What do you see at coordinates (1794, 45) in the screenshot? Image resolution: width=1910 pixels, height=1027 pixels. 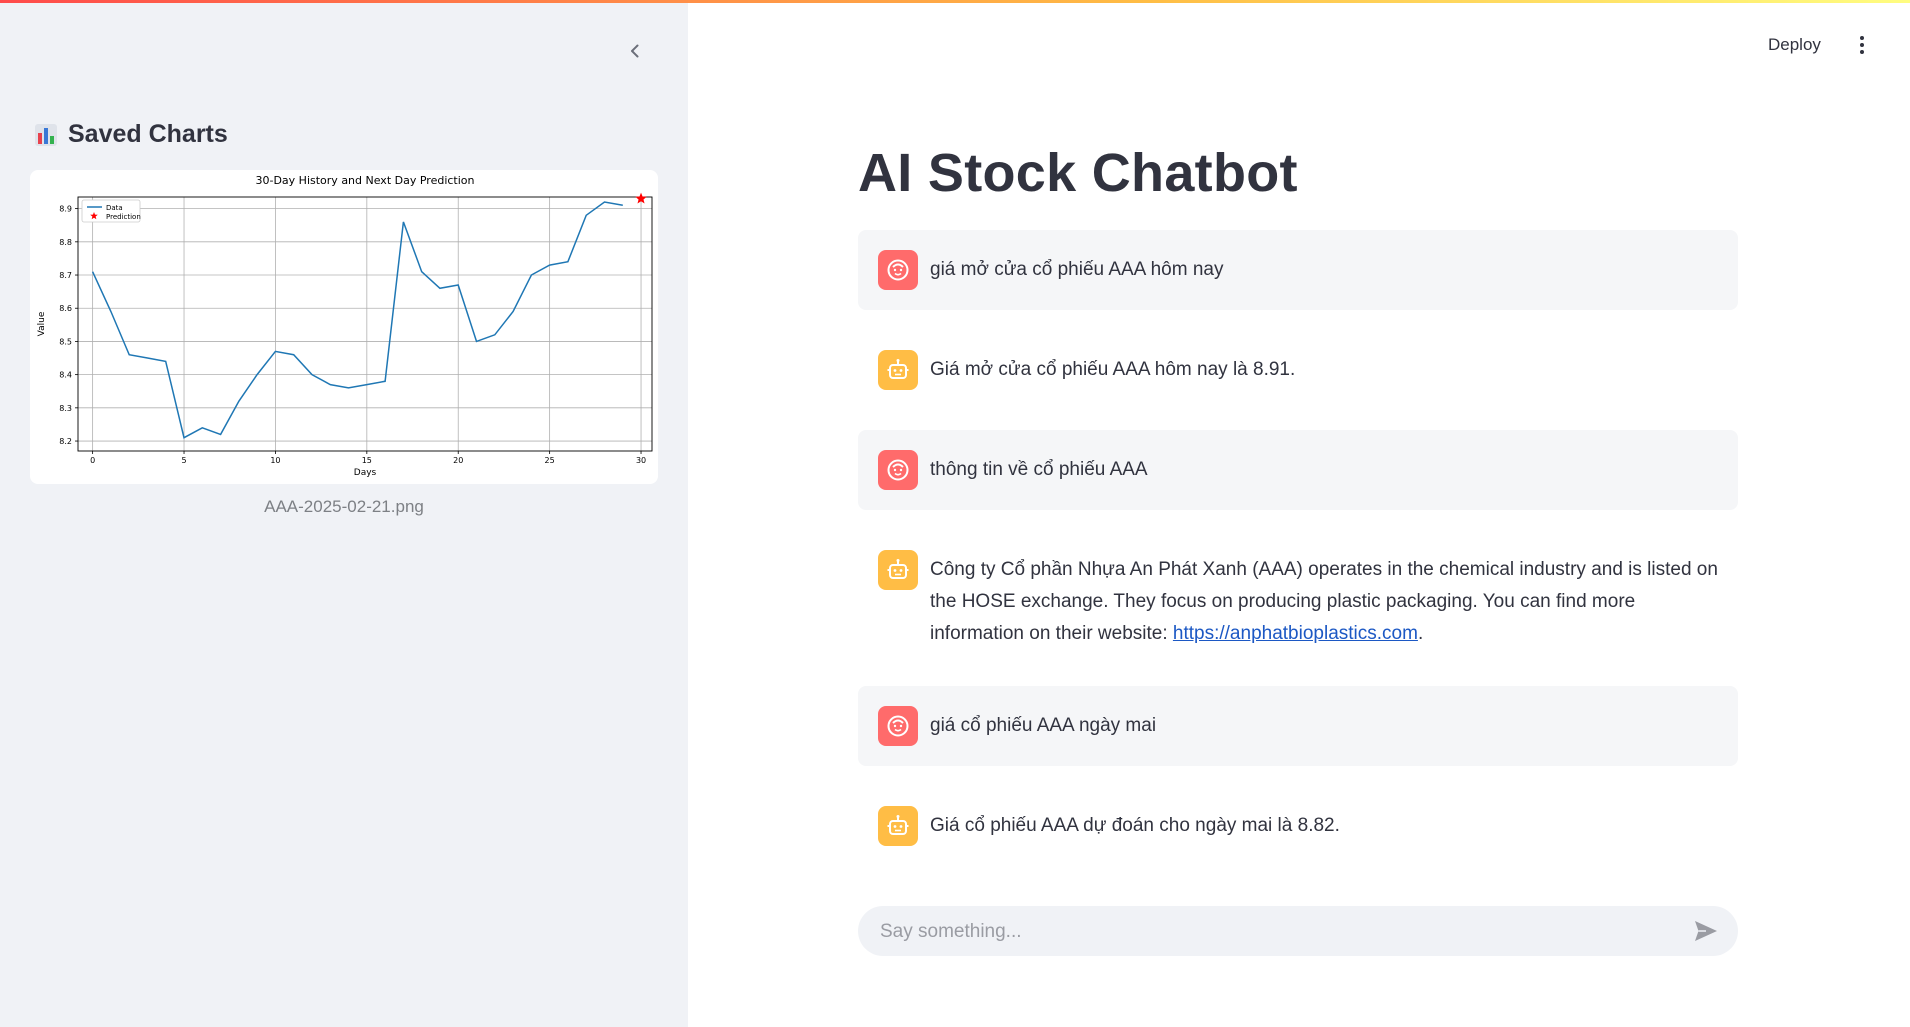 I see `deploy-button: Deploy` at bounding box center [1794, 45].